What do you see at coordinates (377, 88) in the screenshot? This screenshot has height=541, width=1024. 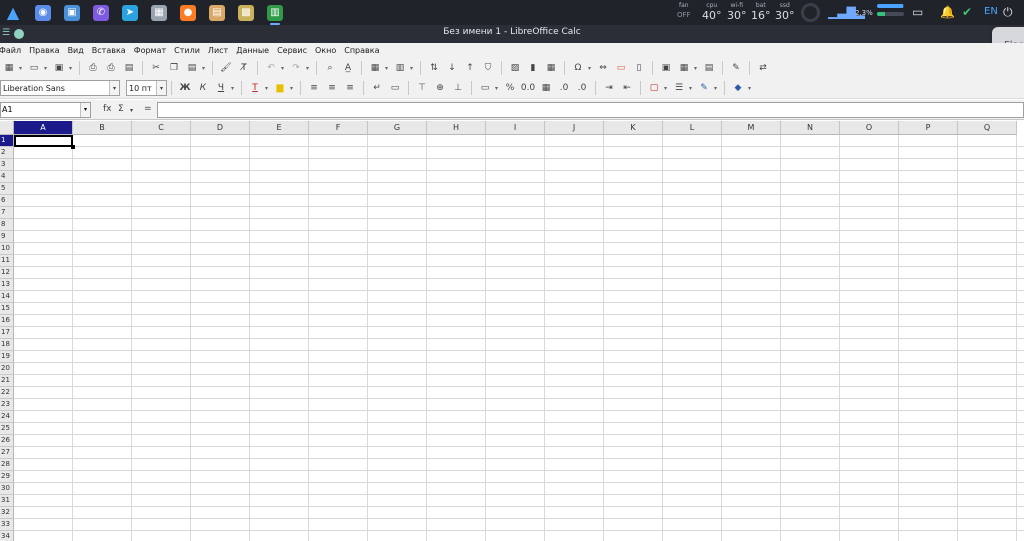 I see `wrap-text-icon: ↵` at bounding box center [377, 88].